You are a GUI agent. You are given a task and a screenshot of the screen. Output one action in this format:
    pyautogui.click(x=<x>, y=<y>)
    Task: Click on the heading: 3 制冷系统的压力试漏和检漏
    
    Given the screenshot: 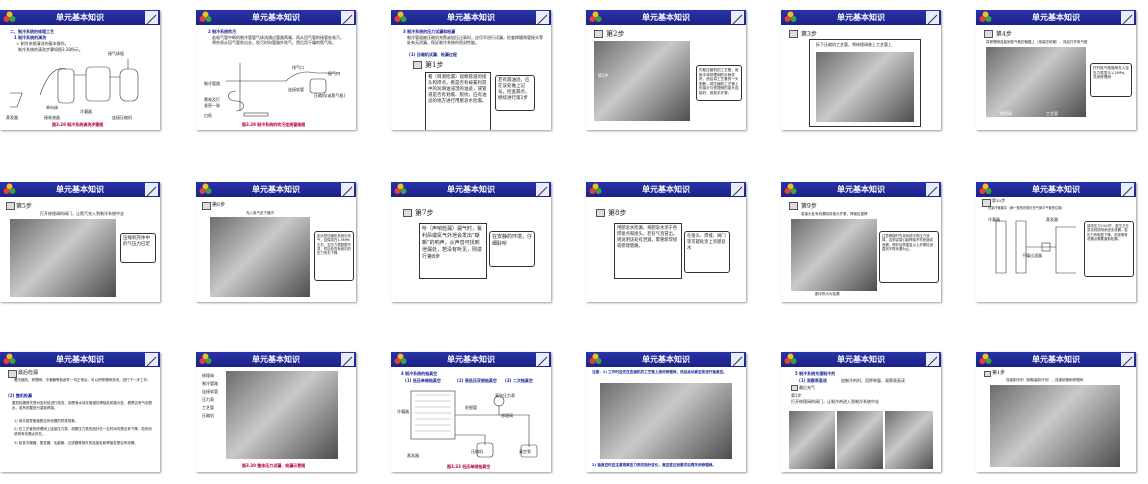 What is the action you would take?
    pyautogui.click(x=429, y=31)
    